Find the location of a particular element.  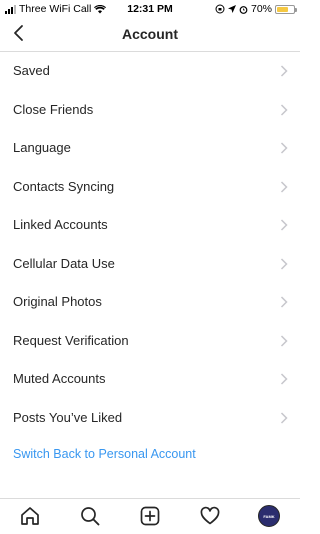

menu-item-label: Language is located at coordinates (42, 147).